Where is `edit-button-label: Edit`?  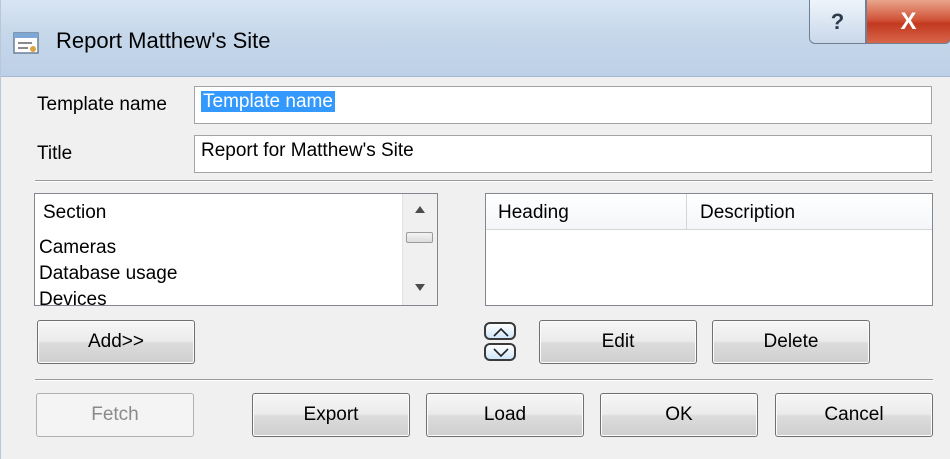 edit-button-label: Edit is located at coordinates (618, 341).